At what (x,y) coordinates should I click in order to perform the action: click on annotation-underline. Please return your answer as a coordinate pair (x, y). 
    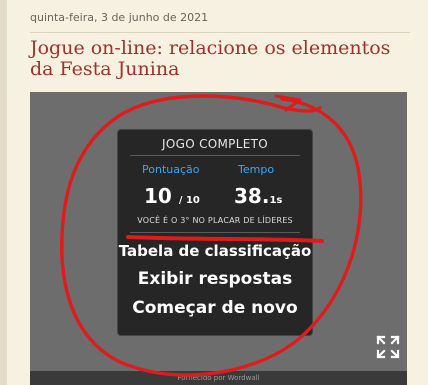
    Looking at the image, I should click on (225, 239).